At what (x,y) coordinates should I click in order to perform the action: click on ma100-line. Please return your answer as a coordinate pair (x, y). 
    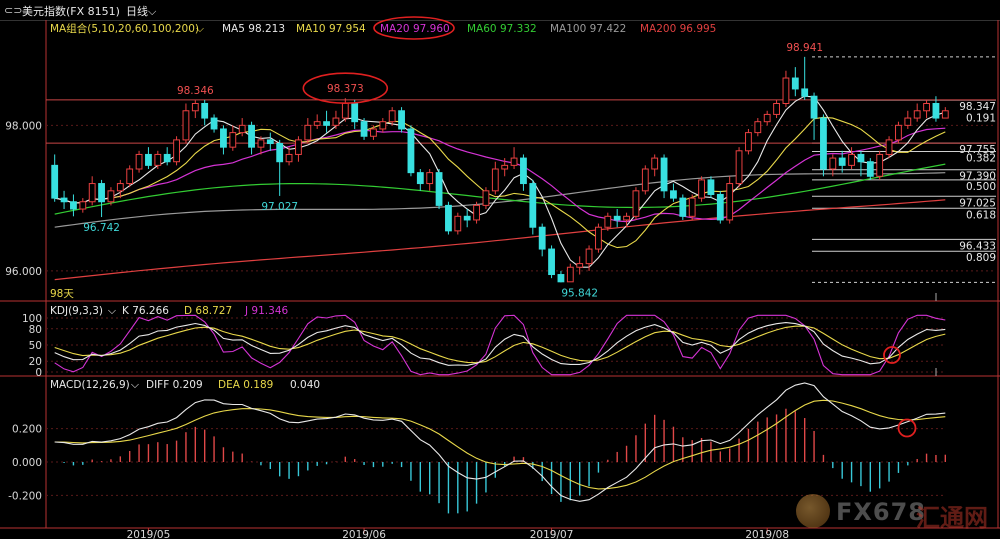
    Looking at the image, I should click on (500, 200).